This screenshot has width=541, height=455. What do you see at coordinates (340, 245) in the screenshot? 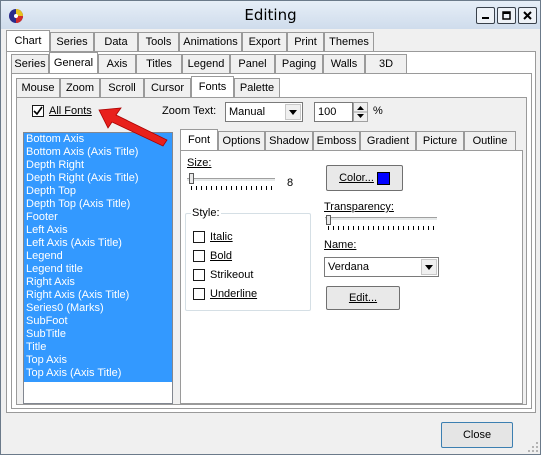
I see `name-label-text: Name:` at bounding box center [340, 245].